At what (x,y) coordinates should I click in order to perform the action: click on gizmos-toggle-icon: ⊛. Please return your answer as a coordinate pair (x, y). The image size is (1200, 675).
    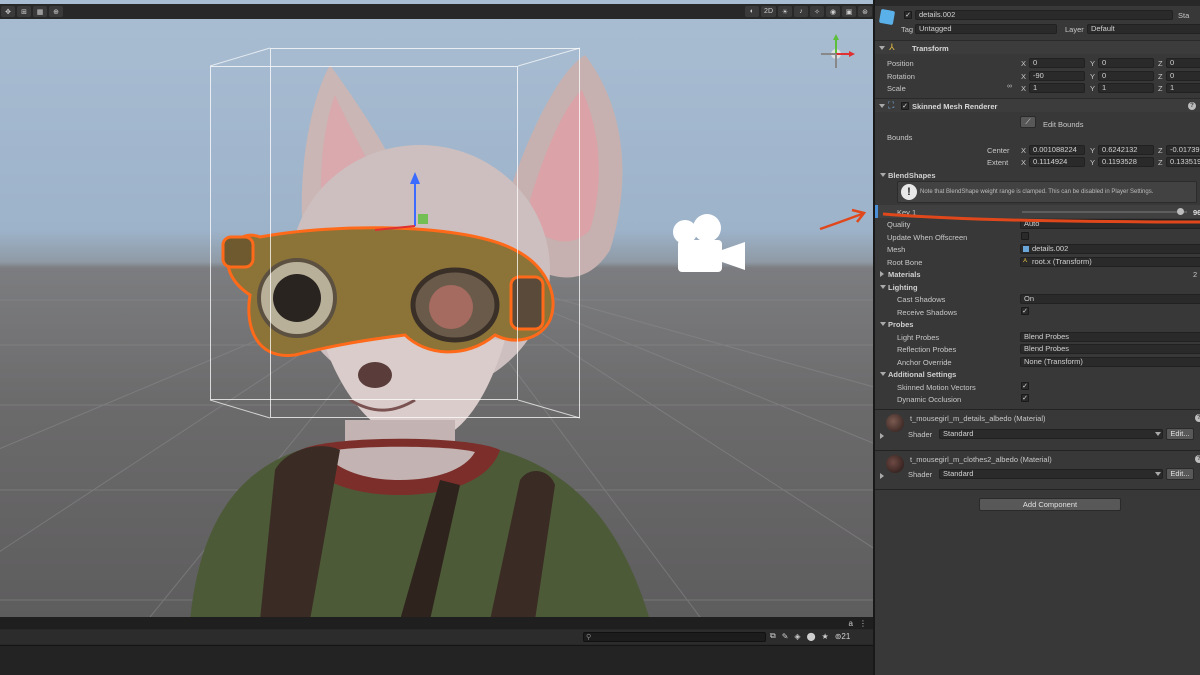
    Looking at the image, I should click on (865, 11).